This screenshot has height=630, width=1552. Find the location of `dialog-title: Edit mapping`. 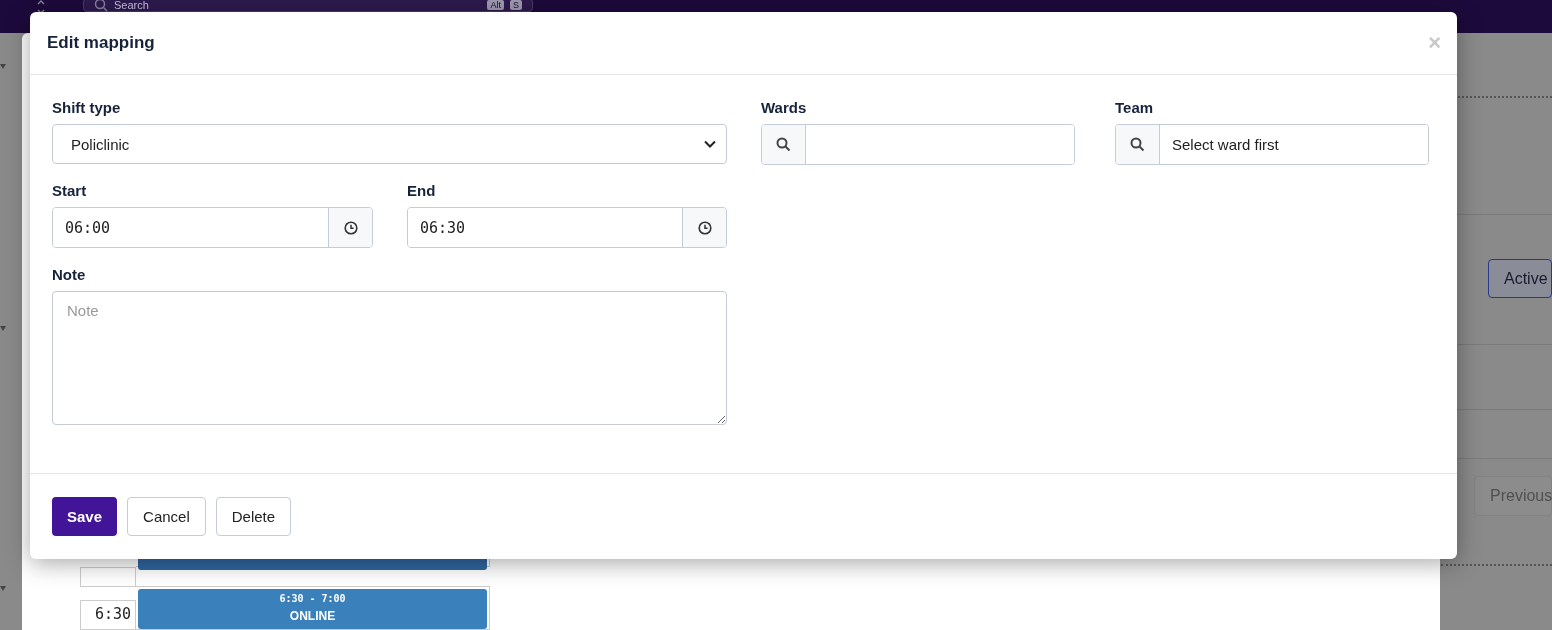

dialog-title: Edit mapping is located at coordinates (101, 43).